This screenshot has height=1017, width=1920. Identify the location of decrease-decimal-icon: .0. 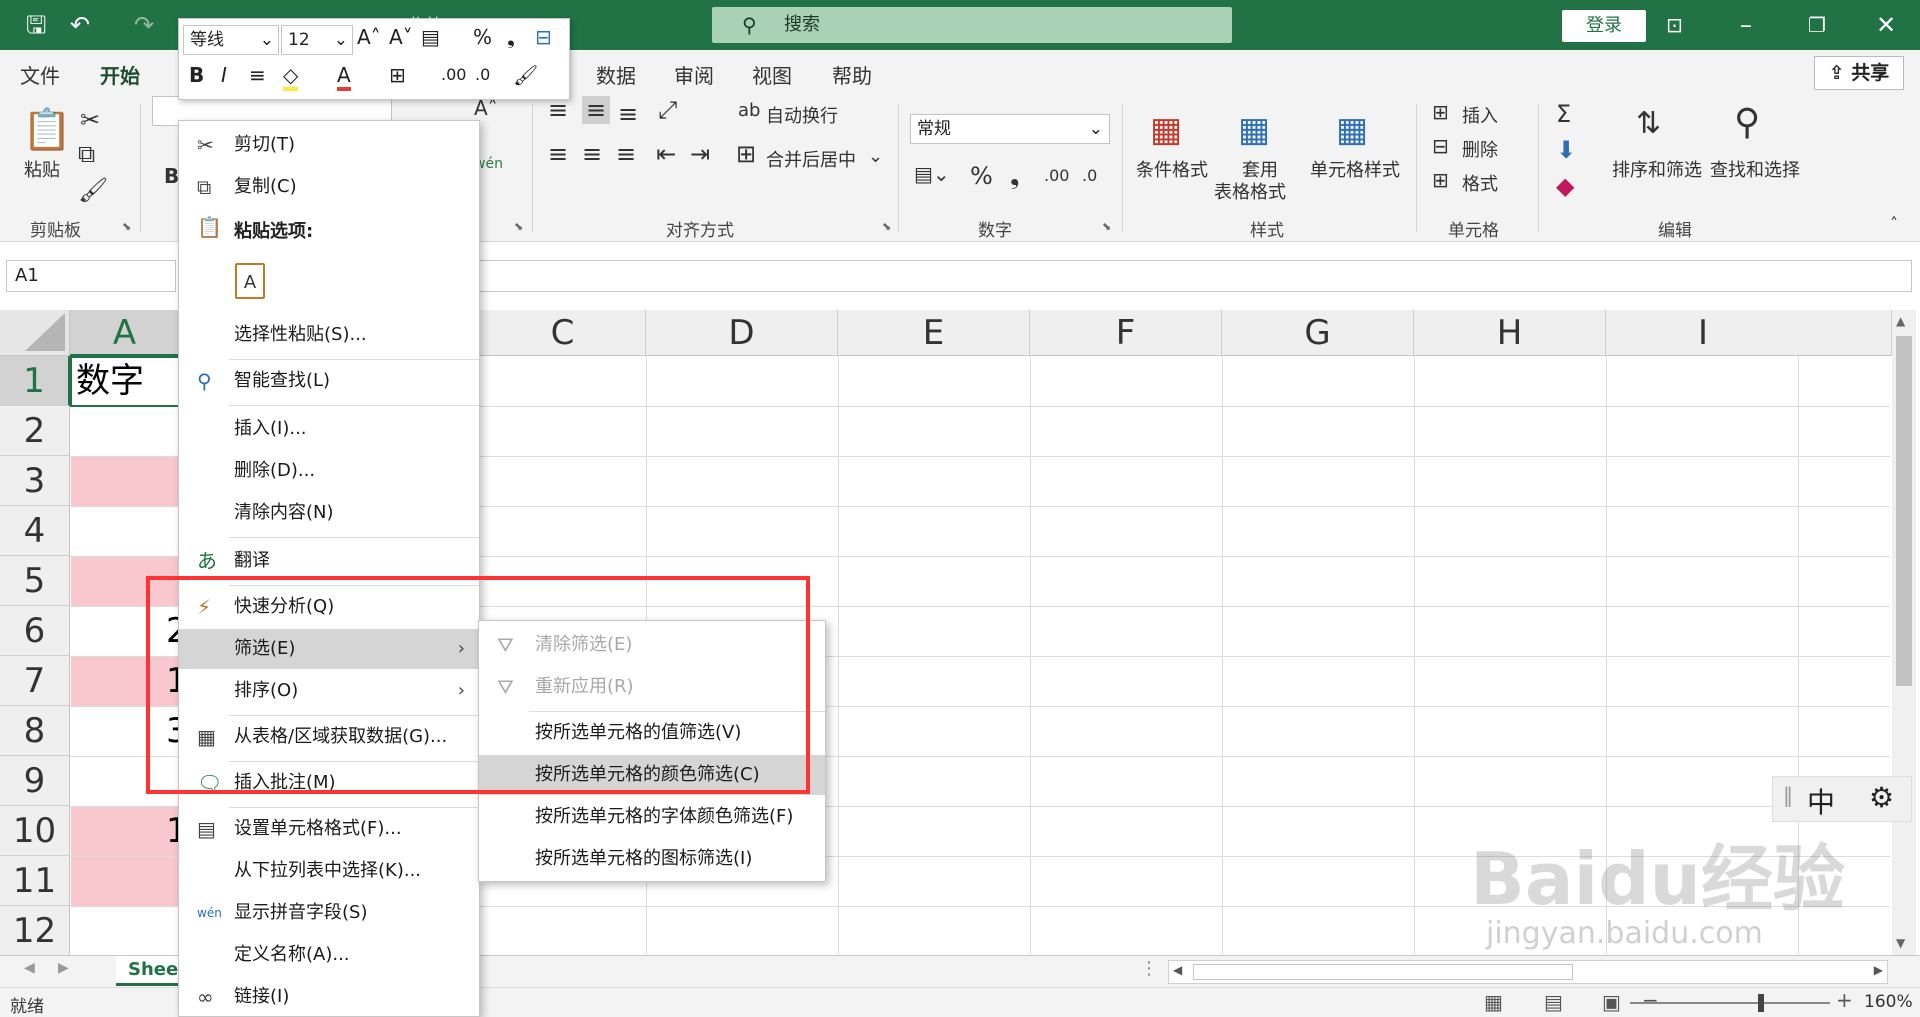
(1089, 175).